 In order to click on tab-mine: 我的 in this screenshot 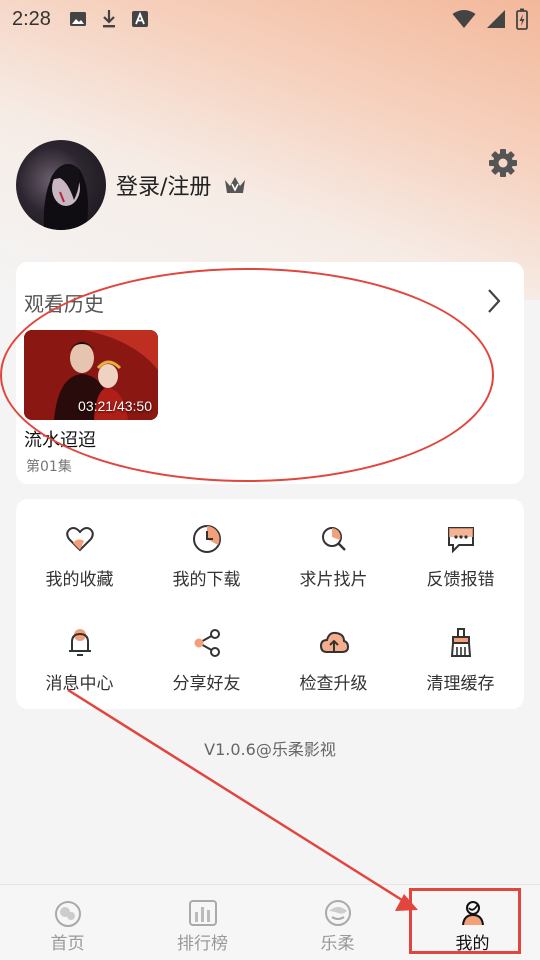, I will do `click(472, 922)`.